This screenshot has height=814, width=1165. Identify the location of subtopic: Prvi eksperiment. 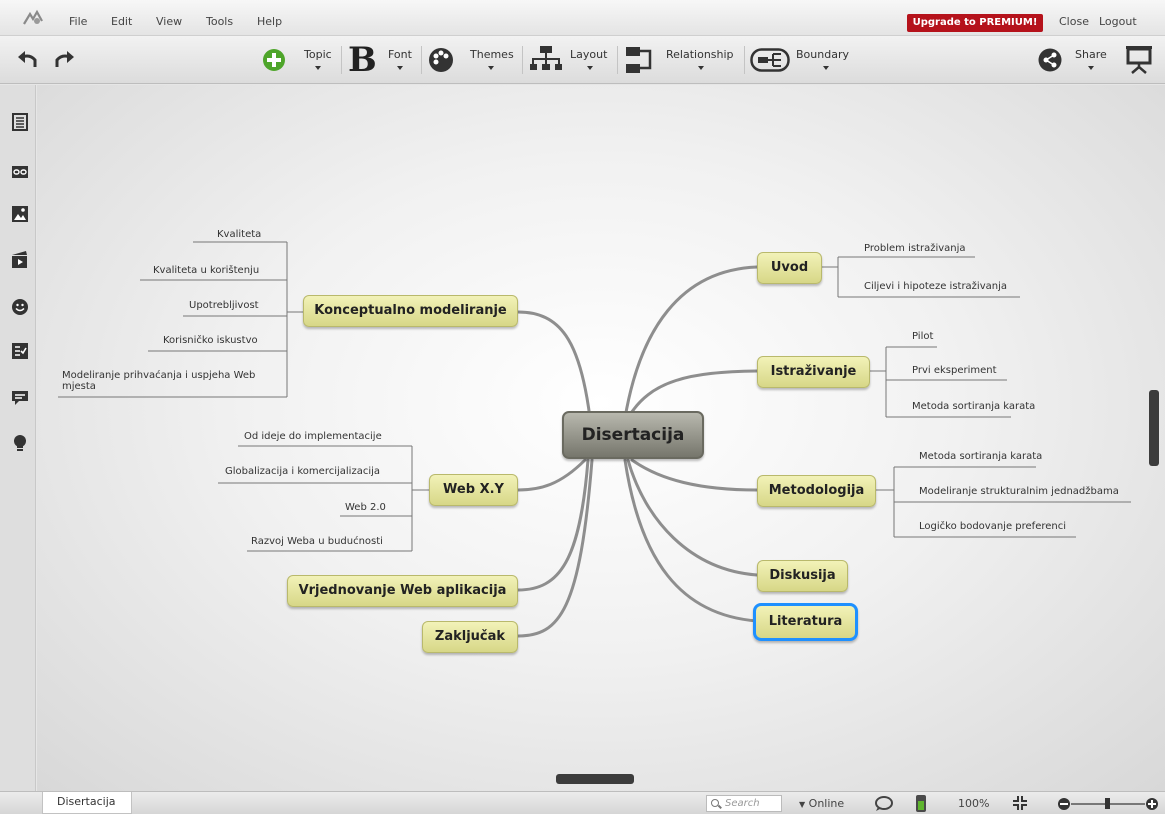
(954, 370).